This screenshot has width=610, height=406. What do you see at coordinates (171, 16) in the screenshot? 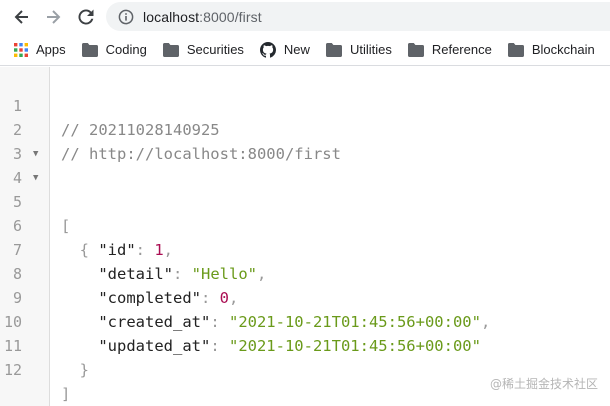
I see `url-host: localhost` at bounding box center [171, 16].